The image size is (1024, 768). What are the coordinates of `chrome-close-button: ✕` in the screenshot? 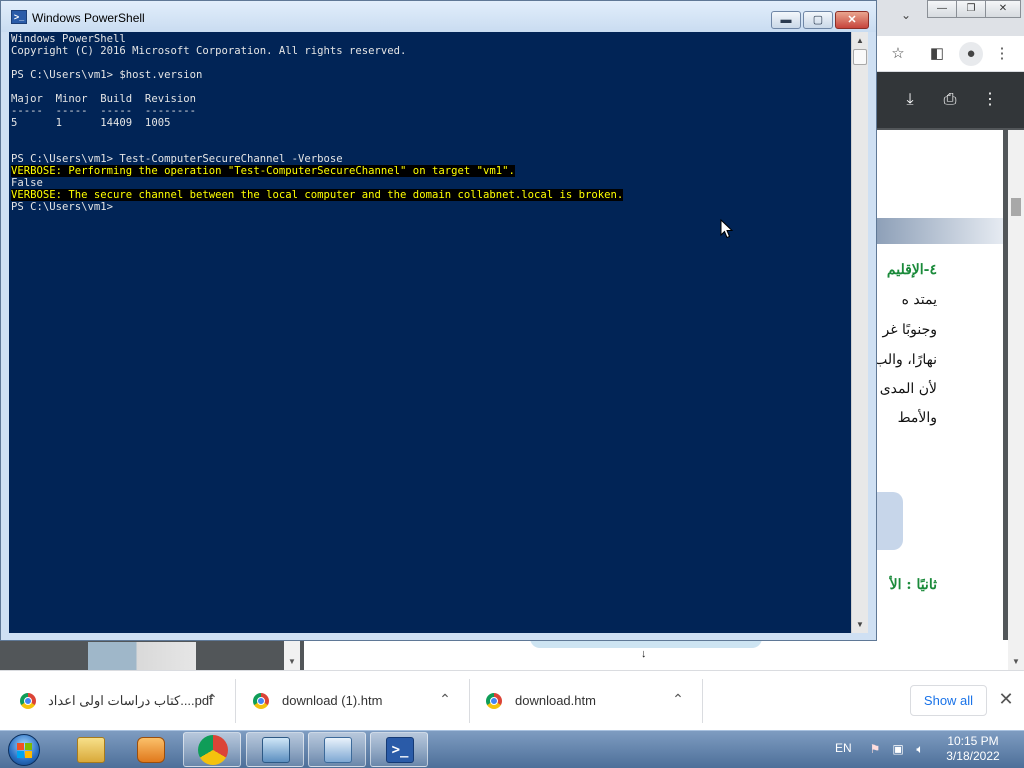 It's located at (1003, 9).